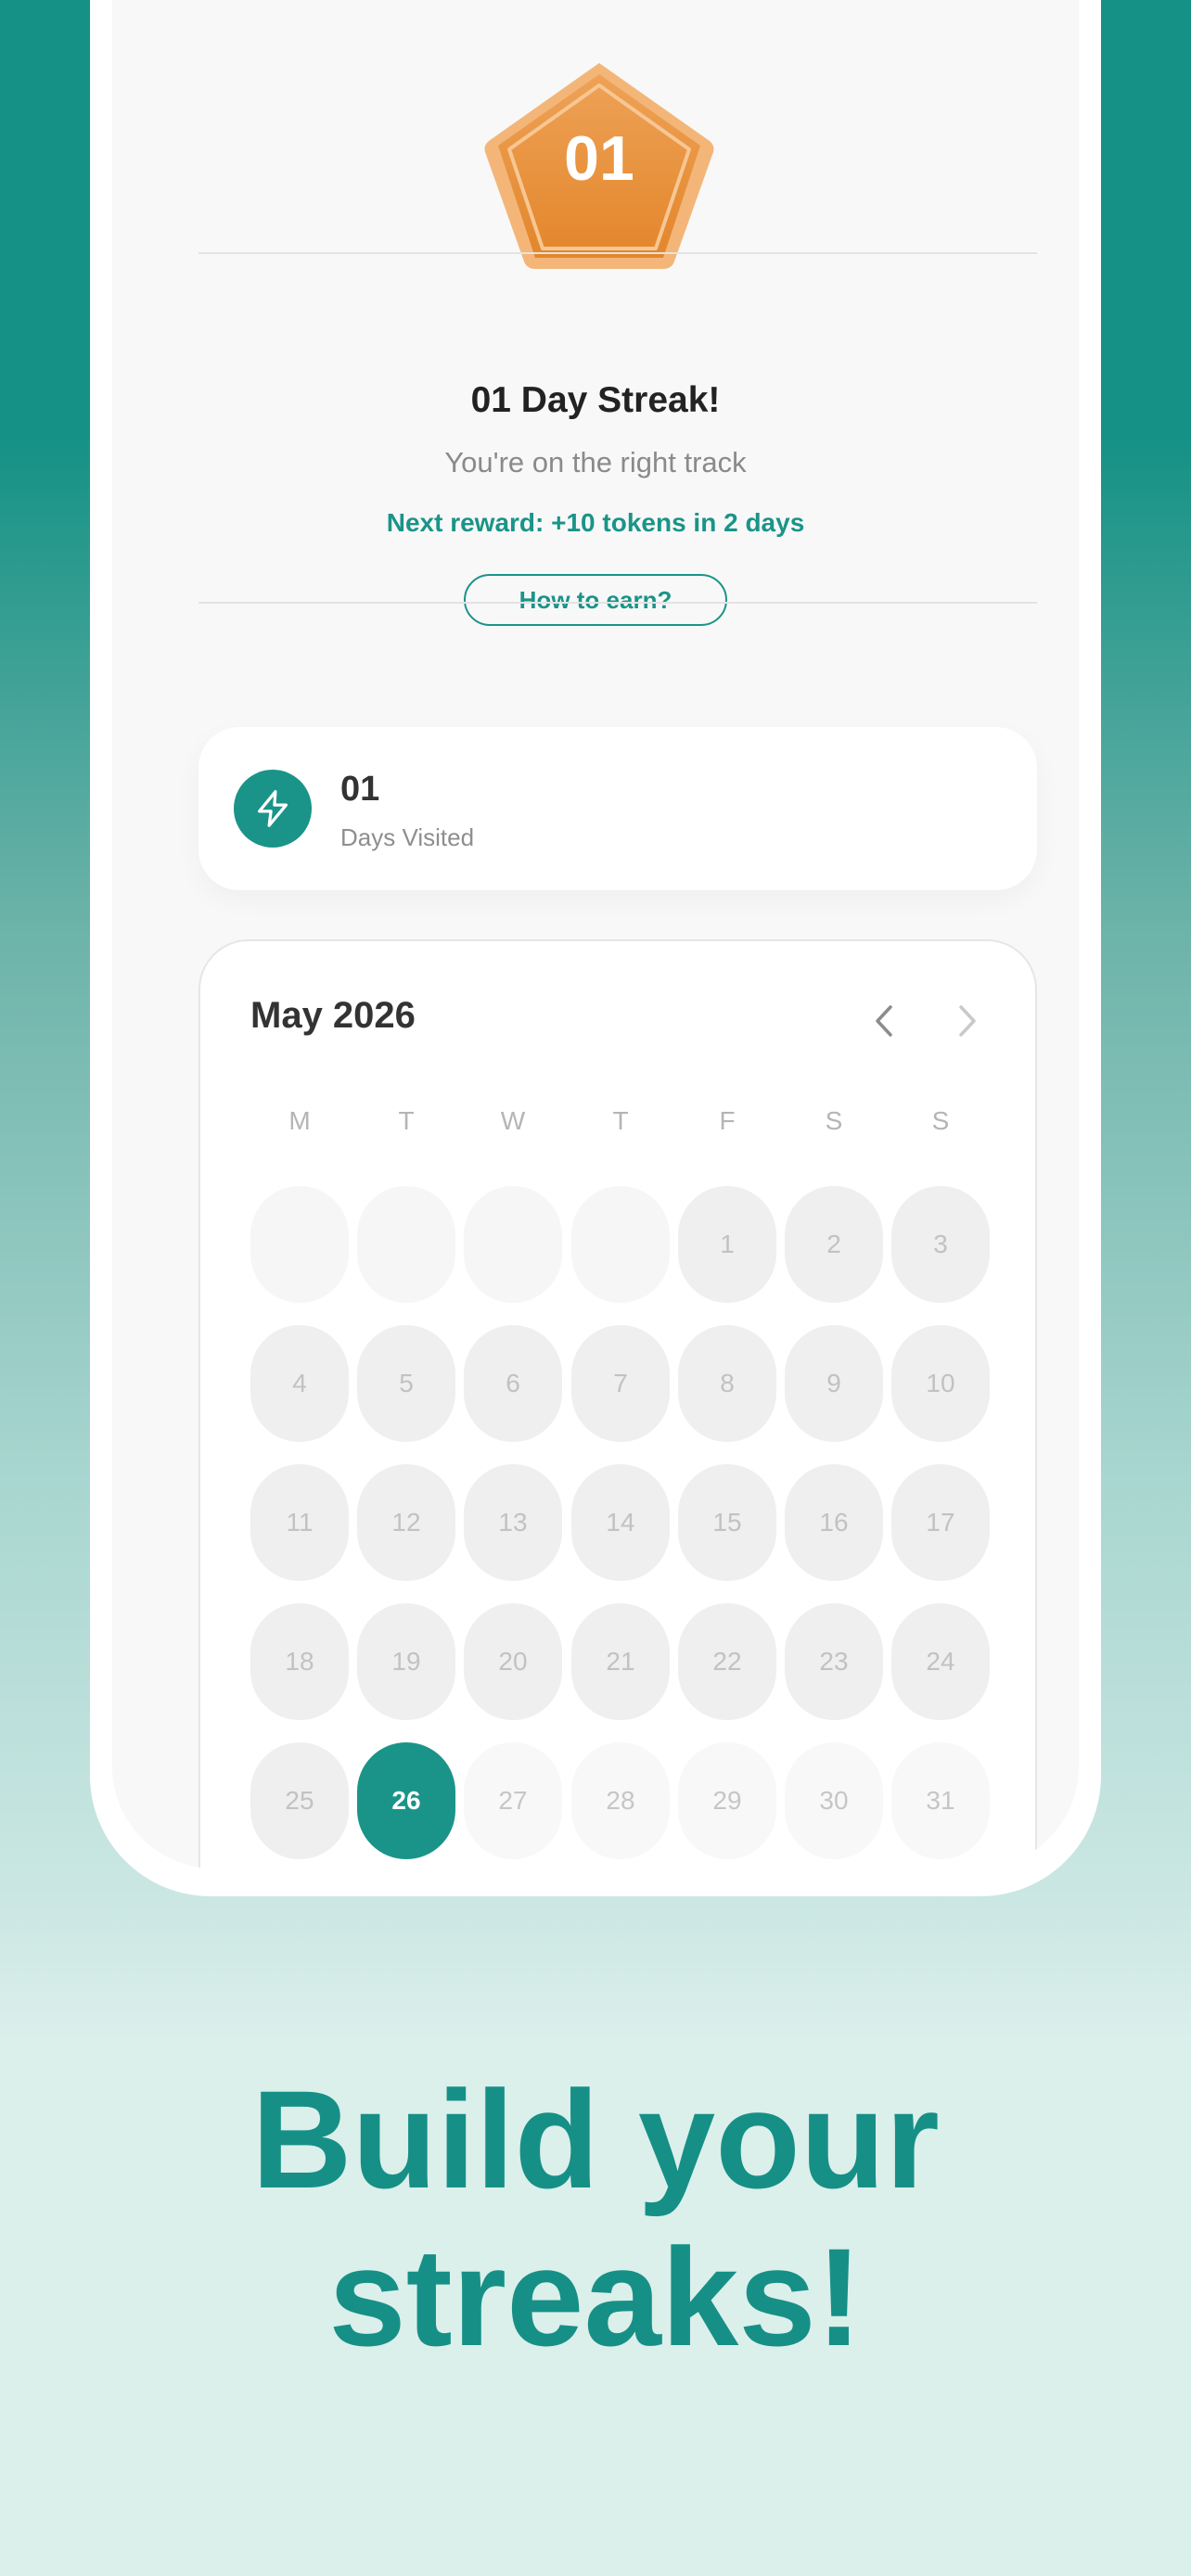 This screenshot has height=2576, width=1191. What do you see at coordinates (727, 1800) in the screenshot?
I see `calendar-day: 29` at bounding box center [727, 1800].